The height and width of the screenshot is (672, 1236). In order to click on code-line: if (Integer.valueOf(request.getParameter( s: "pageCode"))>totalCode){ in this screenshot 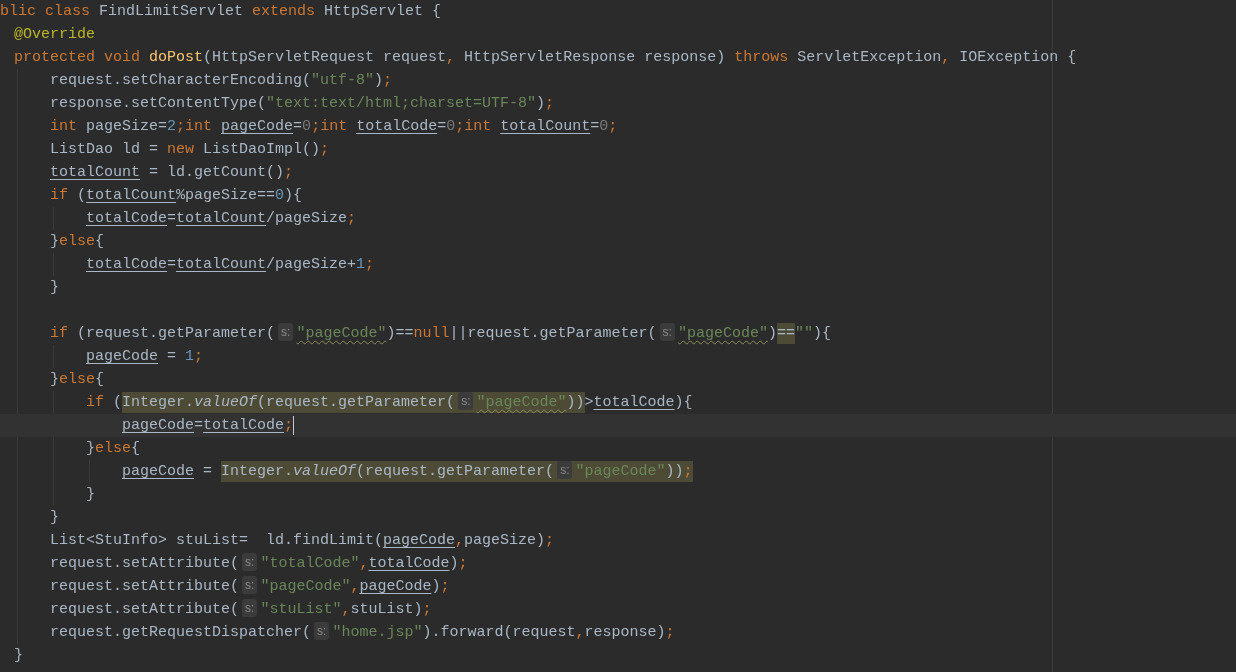, I will do `click(389, 402)`.